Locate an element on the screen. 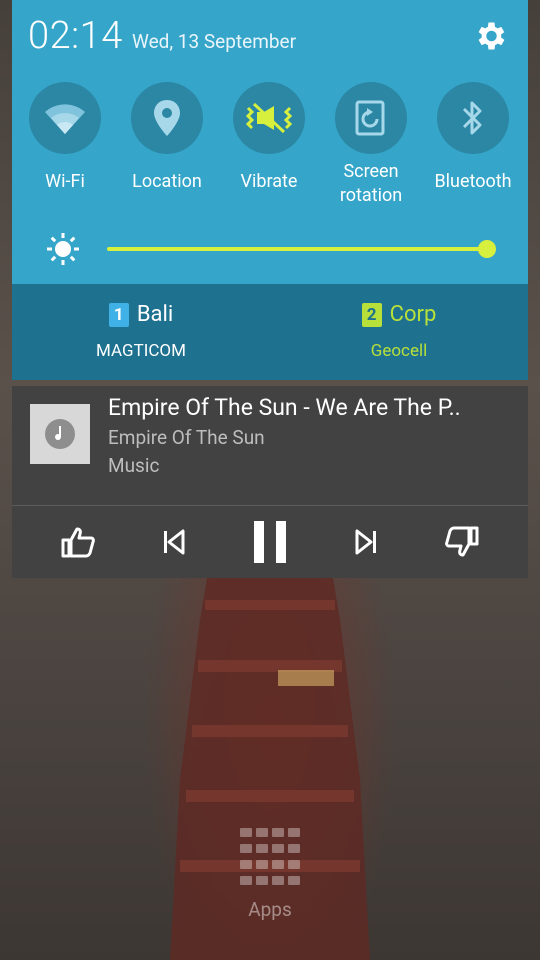 The width and height of the screenshot is (540, 960). clock: 02:14 is located at coordinates (75, 36).